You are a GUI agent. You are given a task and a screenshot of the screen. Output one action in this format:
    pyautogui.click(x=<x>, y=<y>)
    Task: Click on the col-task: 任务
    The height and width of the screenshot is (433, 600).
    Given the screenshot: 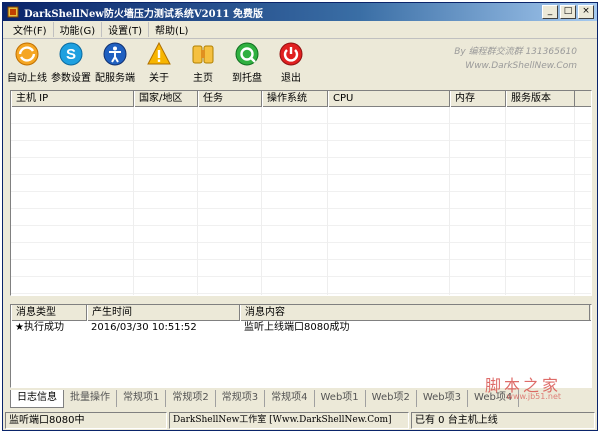 What is the action you would take?
    pyautogui.click(x=230, y=99)
    